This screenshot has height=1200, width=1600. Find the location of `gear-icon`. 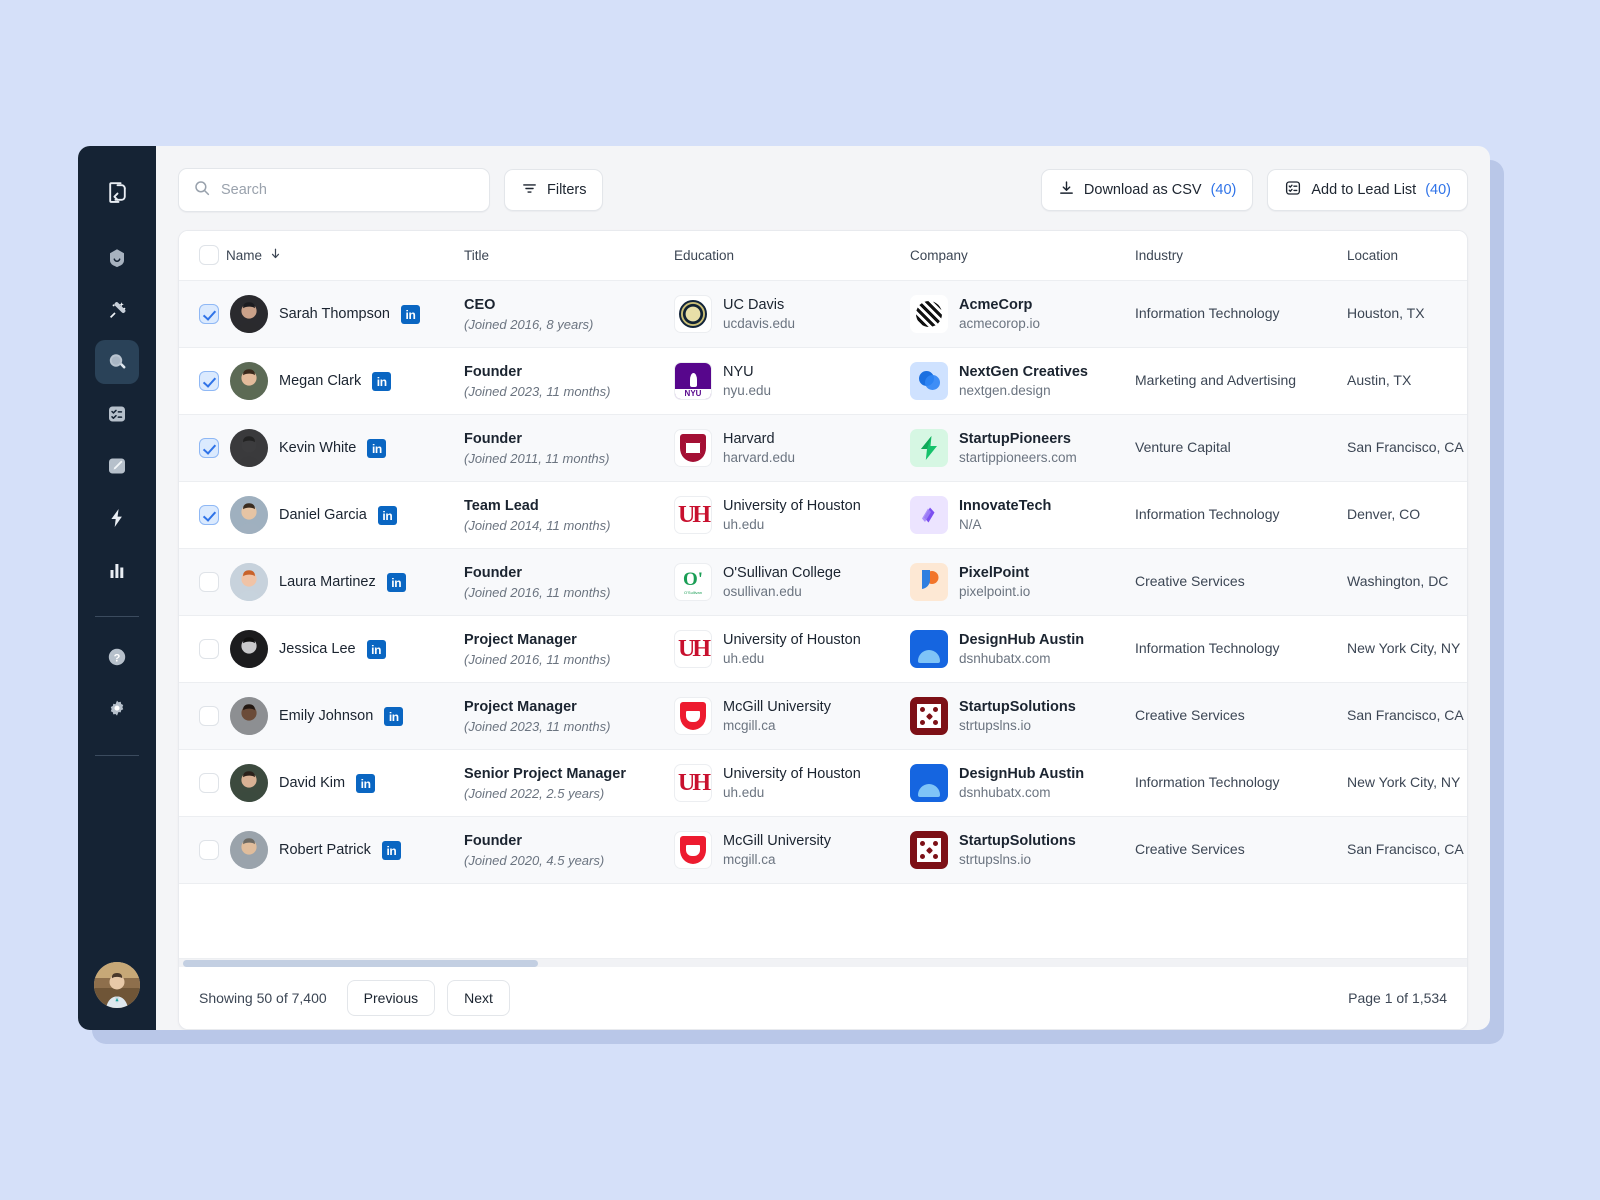

gear-icon is located at coordinates (117, 709).